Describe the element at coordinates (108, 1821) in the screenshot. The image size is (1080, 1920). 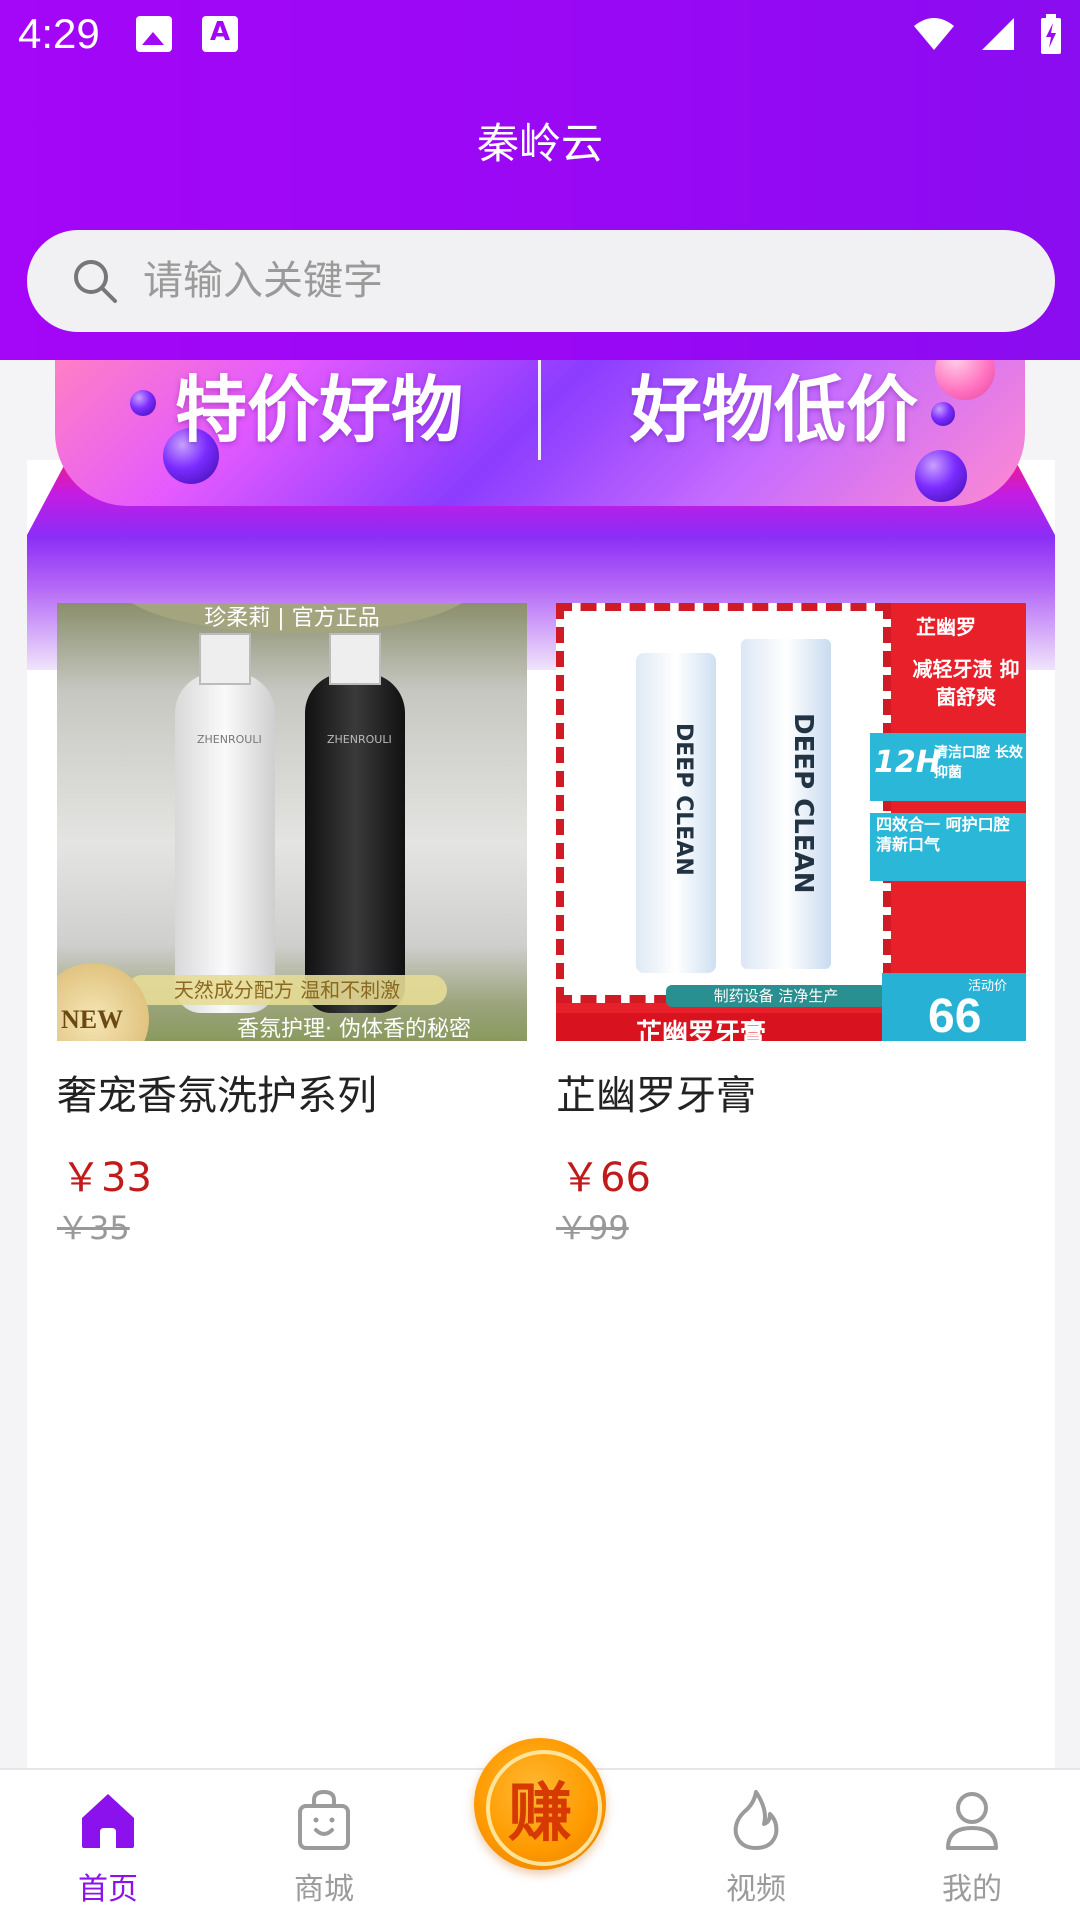
I see `home-icon` at that location.